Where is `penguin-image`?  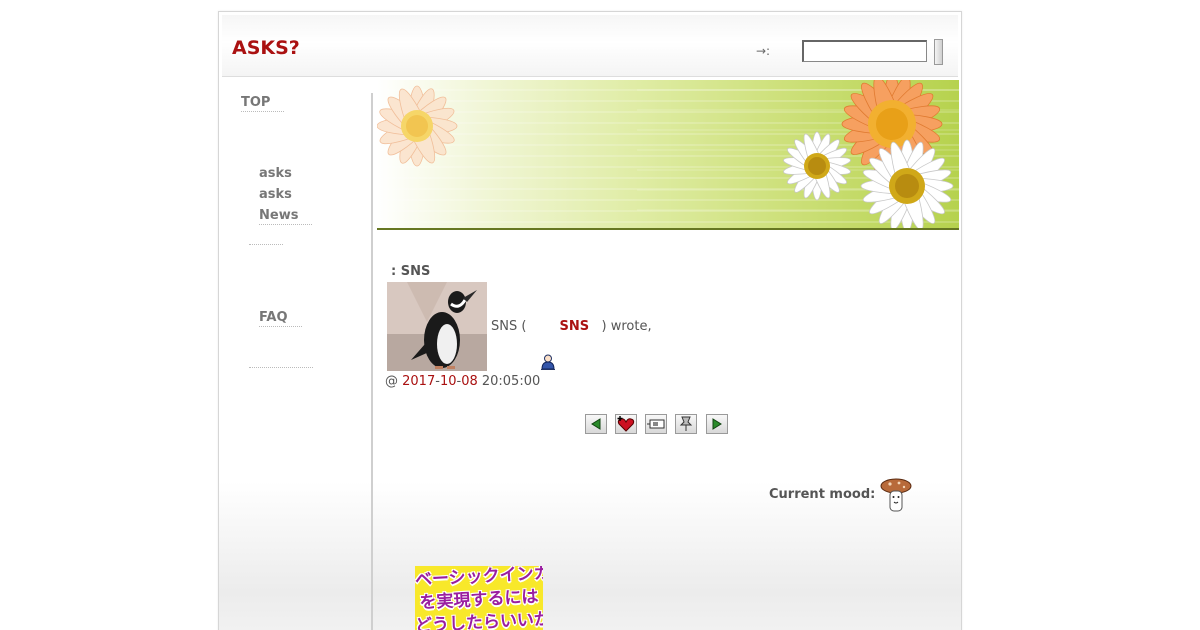
penguin-image is located at coordinates (437, 326).